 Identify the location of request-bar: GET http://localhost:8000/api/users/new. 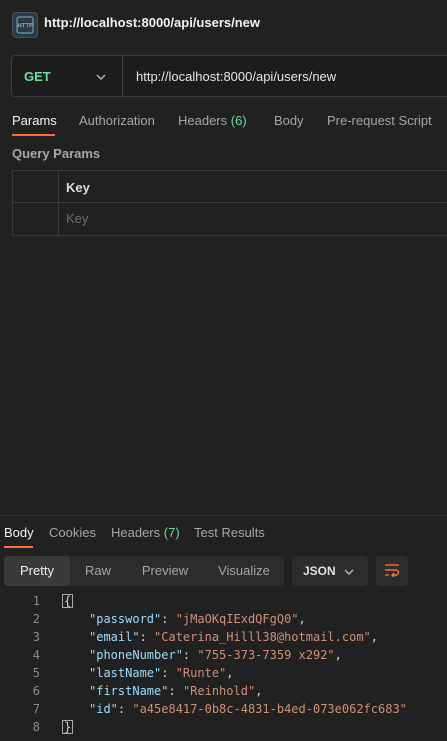
(229, 76).